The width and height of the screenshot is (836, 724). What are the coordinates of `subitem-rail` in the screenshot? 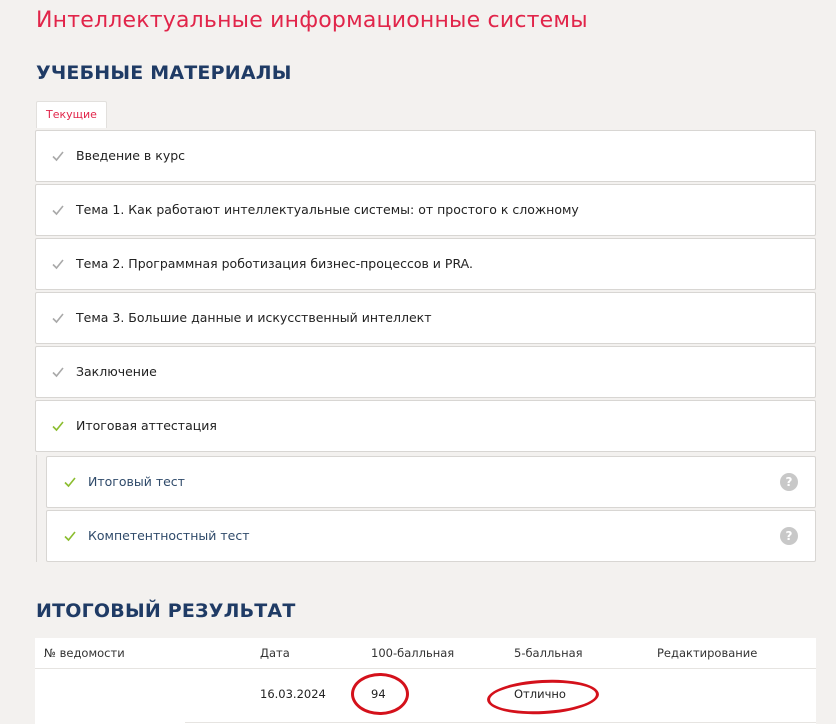 It's located at (40, 508).